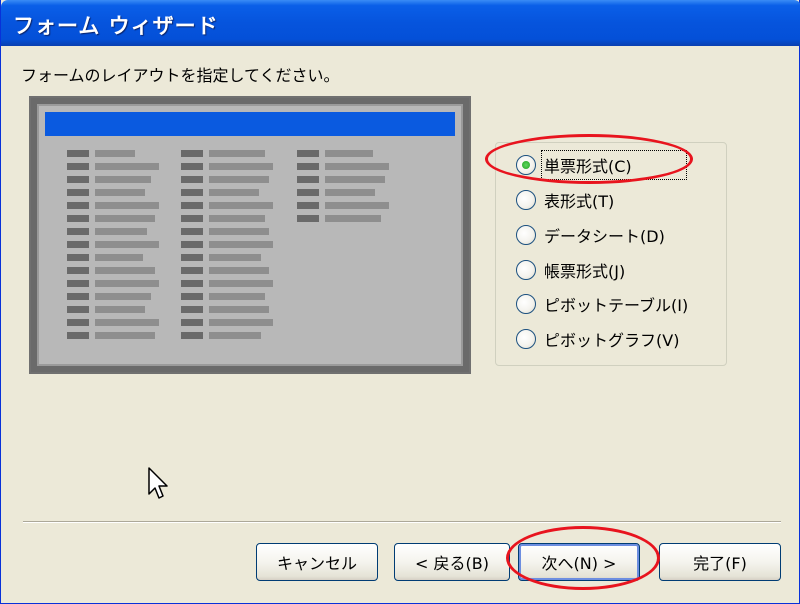  I want to click on option-datasheet: データシート(D), so click(590, 235).